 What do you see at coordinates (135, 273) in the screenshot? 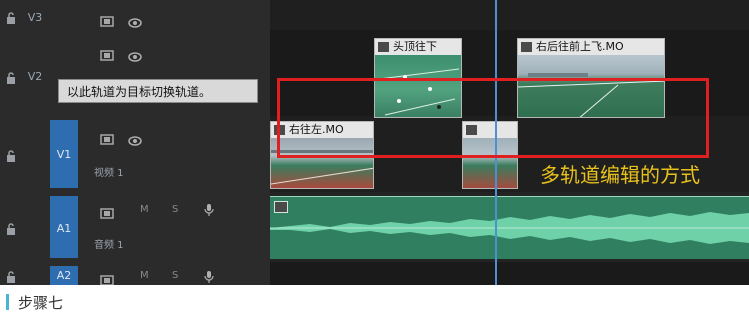
I see `track-header-a2: A2 M S` at bounding box center [135, 273].